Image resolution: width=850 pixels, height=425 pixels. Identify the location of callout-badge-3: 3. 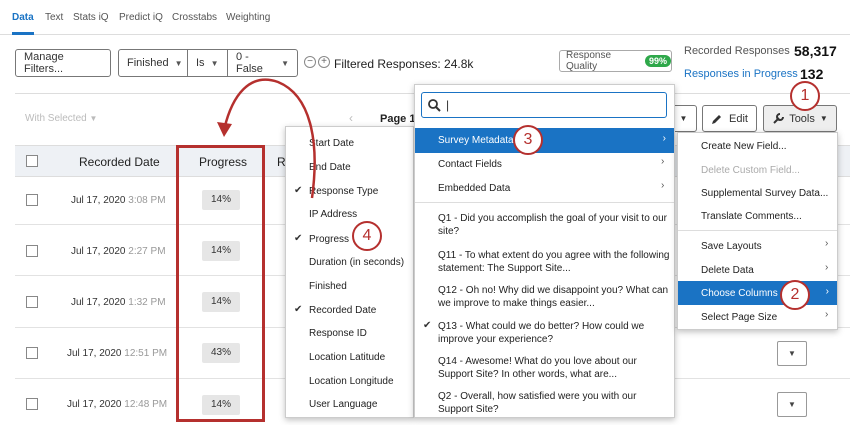
(528, 140).